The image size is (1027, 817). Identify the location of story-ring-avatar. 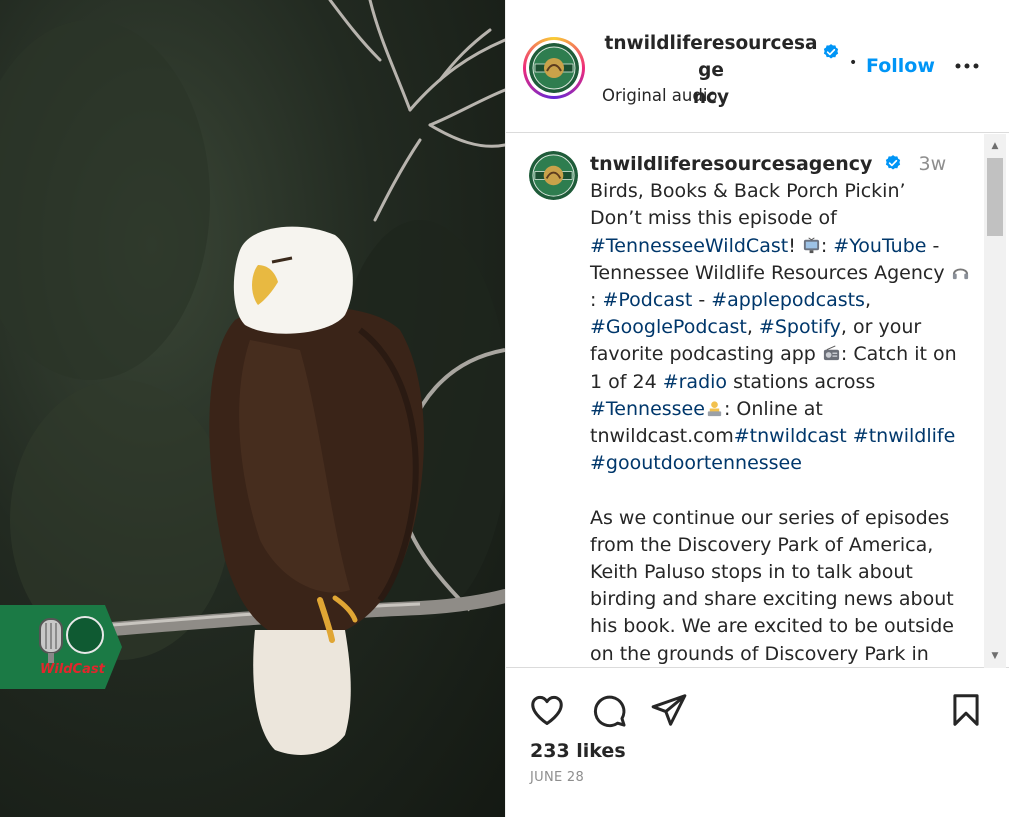
(554, 68).